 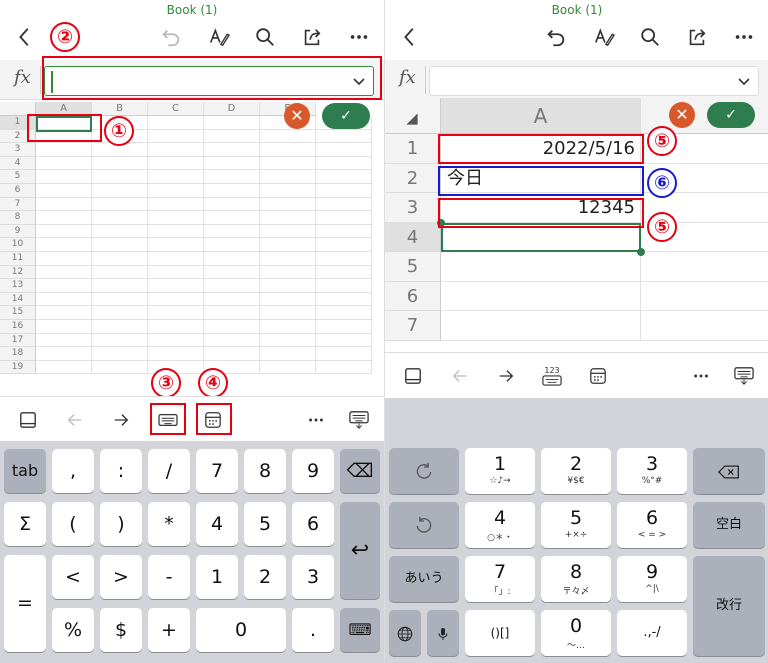 I want to click on key-greater-than: >, so click(x=121, y=577).